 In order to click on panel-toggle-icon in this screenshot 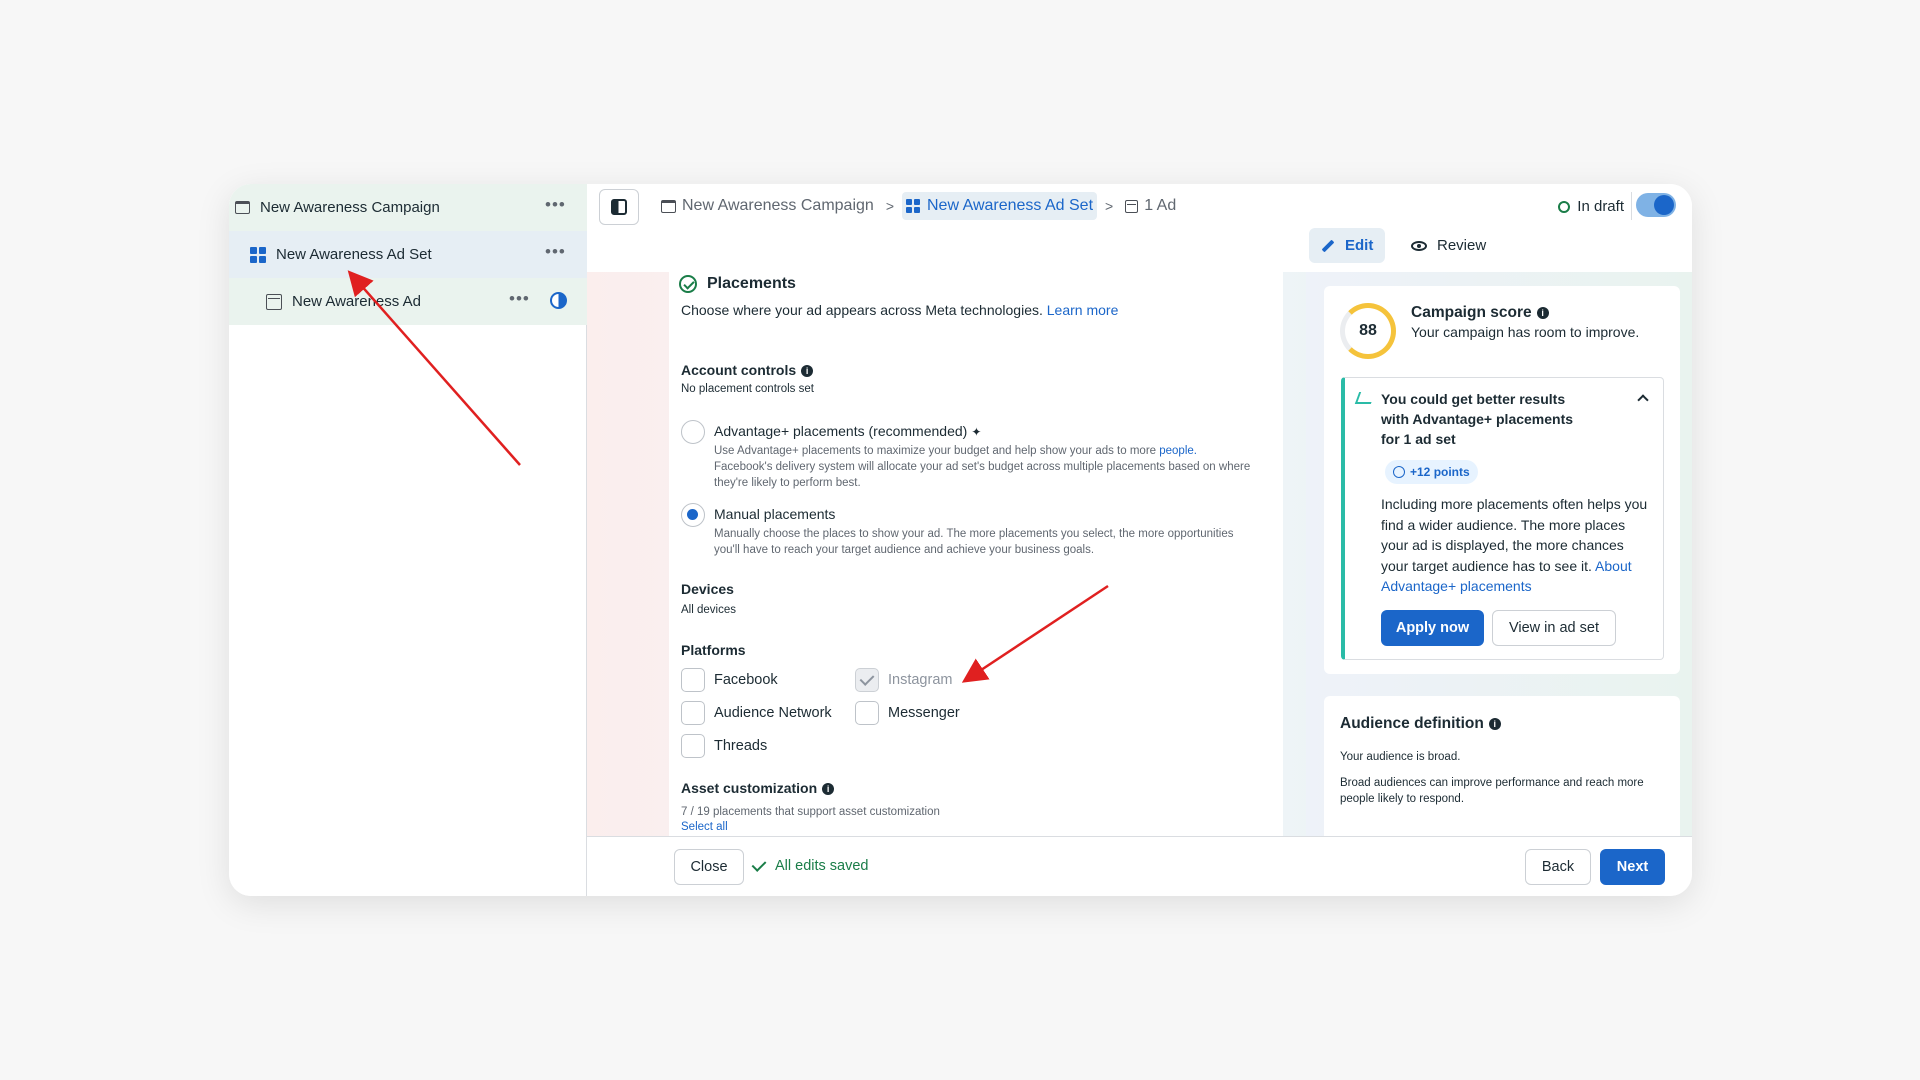, I will do `click(619, 207)`.